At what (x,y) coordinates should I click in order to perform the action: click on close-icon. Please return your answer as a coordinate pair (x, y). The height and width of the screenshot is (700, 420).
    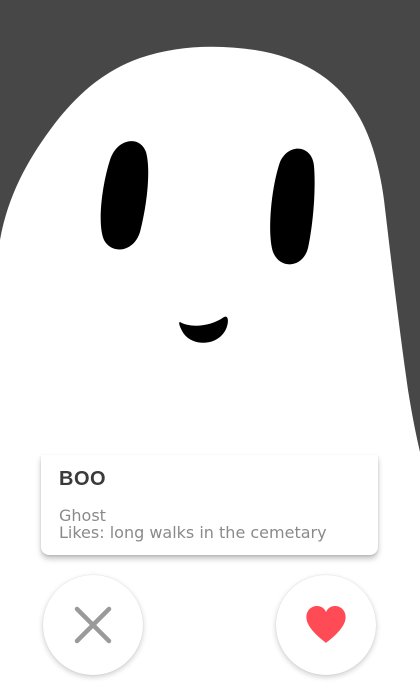
    Looking at the image, I should click on (93, 625).